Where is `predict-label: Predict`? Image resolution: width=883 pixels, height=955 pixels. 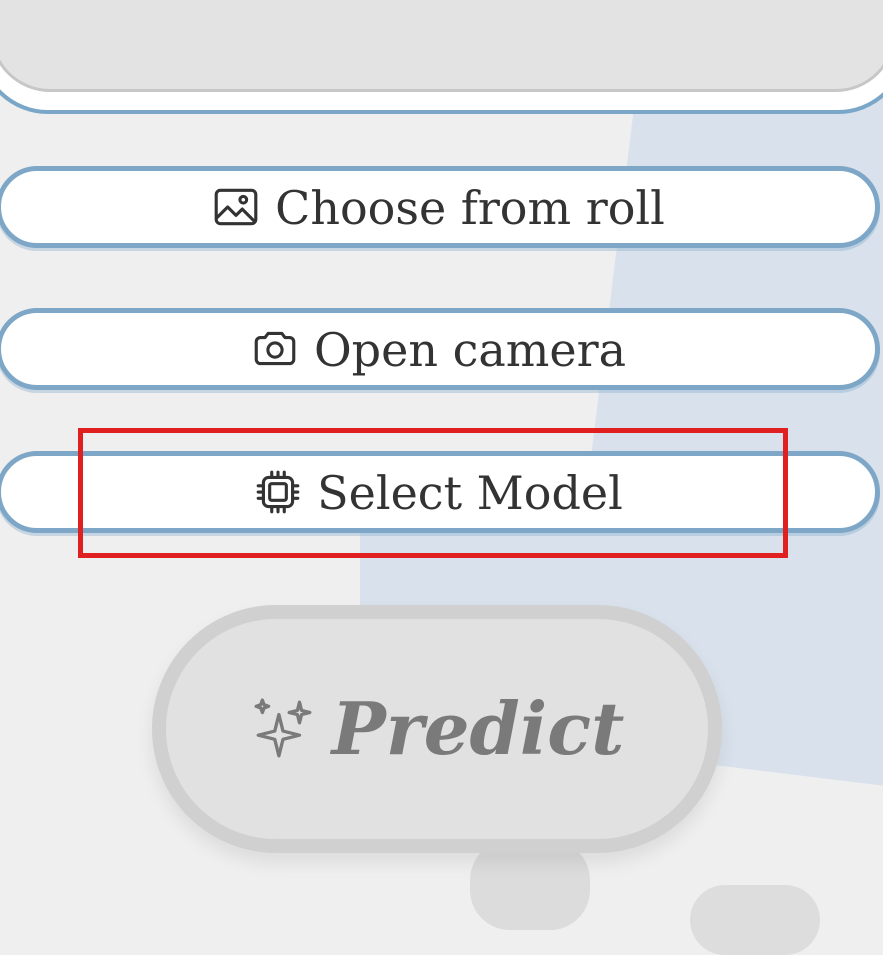
predict-label: Predict is located at coordinates (478, 728).